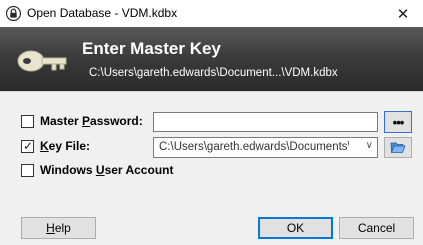  I want to click on banner-title: Enter Master Key, so click(151, 48).